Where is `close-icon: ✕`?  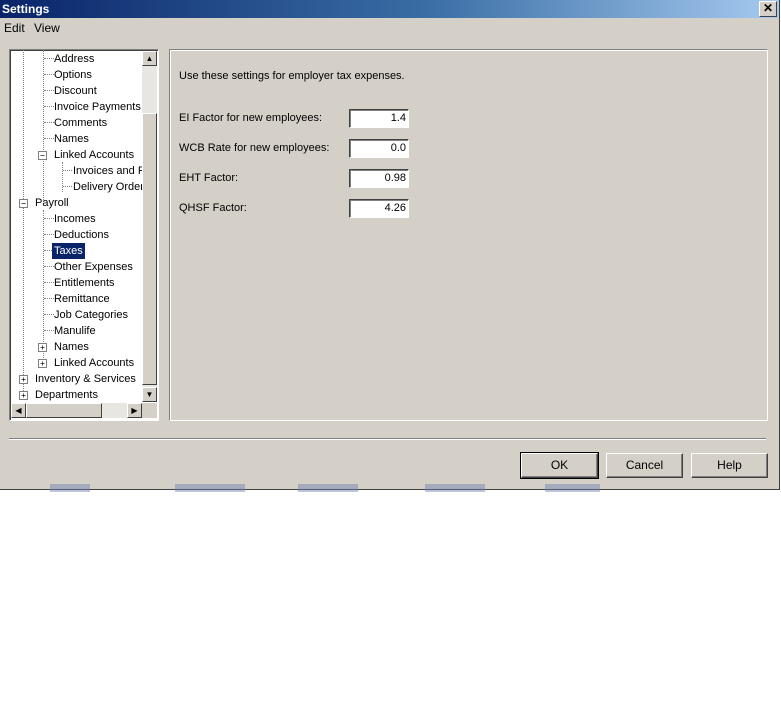
close-icon: ✕ is located at coordinates (768, 8).